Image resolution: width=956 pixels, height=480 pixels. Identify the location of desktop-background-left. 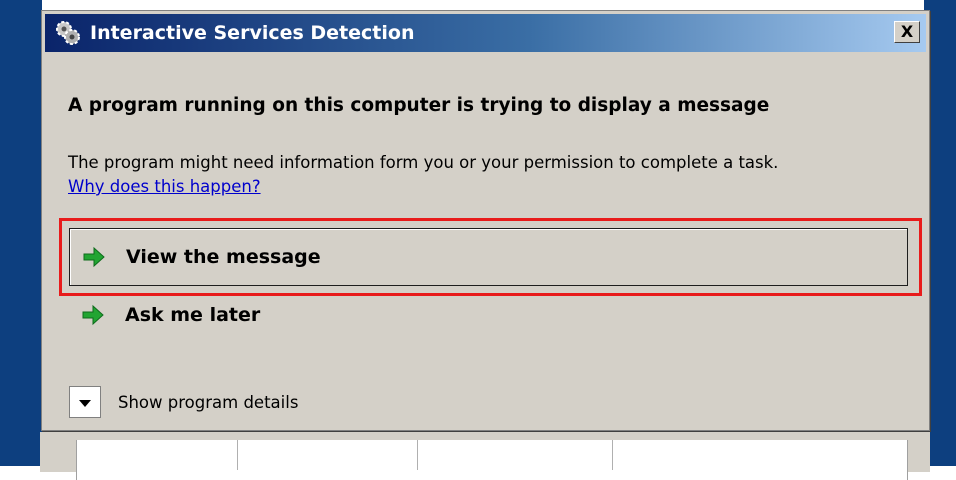
(21, 233).